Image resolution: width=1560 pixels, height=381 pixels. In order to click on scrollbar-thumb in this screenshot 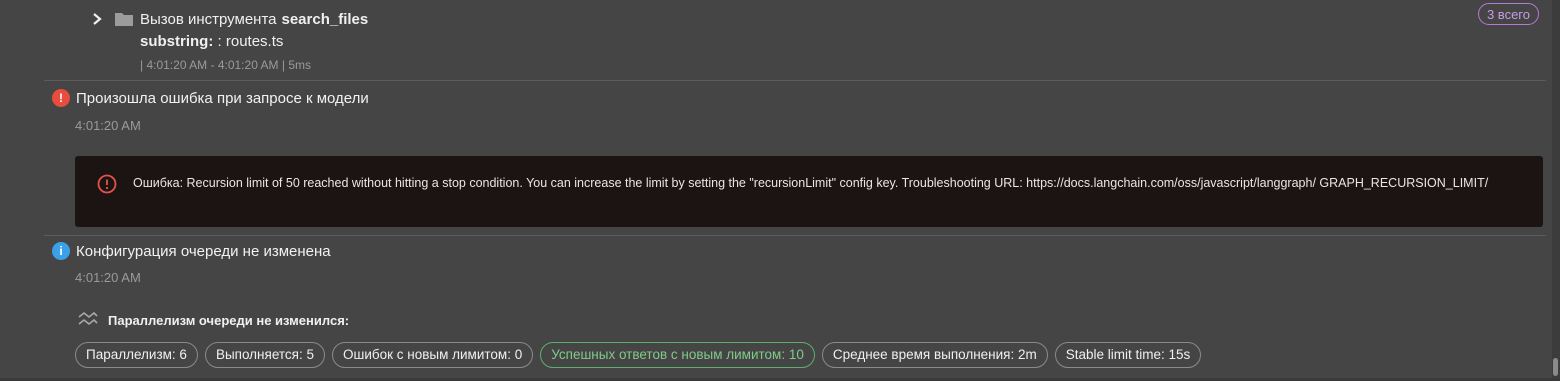, I will do `click(1555, 367)`.